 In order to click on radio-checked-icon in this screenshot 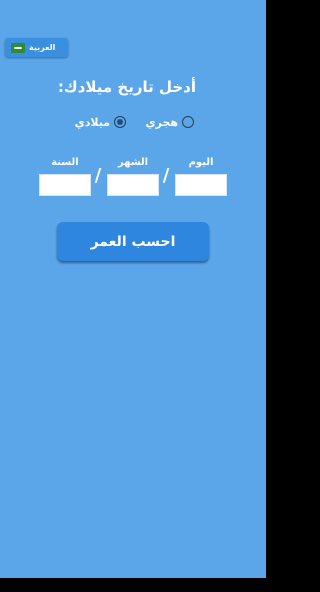, I will do `click(120, 122)`.